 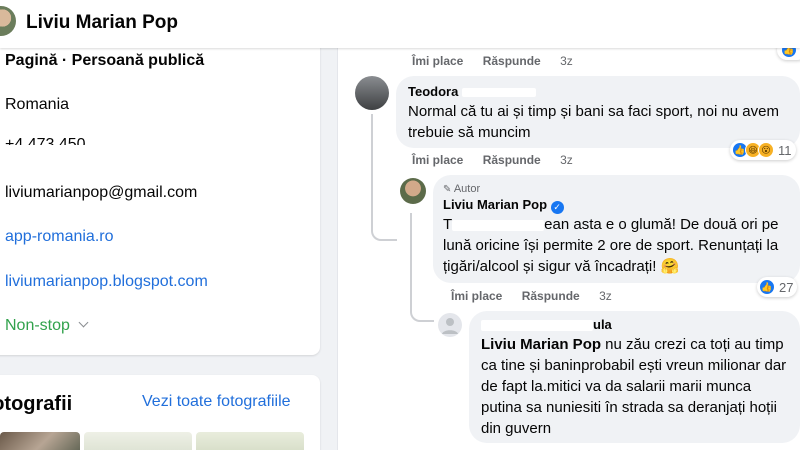 I want to click on author-badge: ✎ Autor, so click(x=462, y=189).